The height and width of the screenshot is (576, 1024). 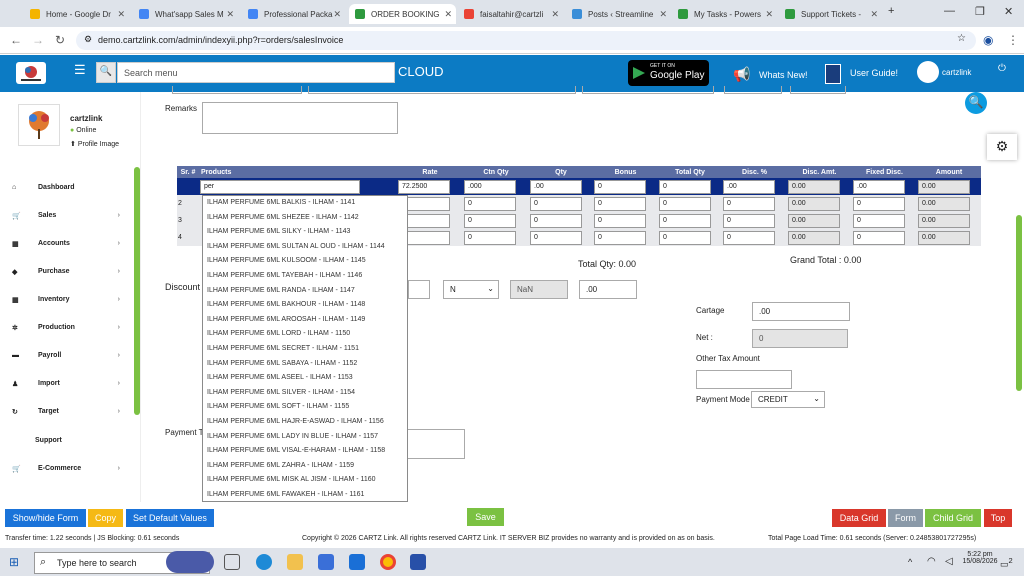 I want to click on file-explorer-icon, so click(x=295, y=562).